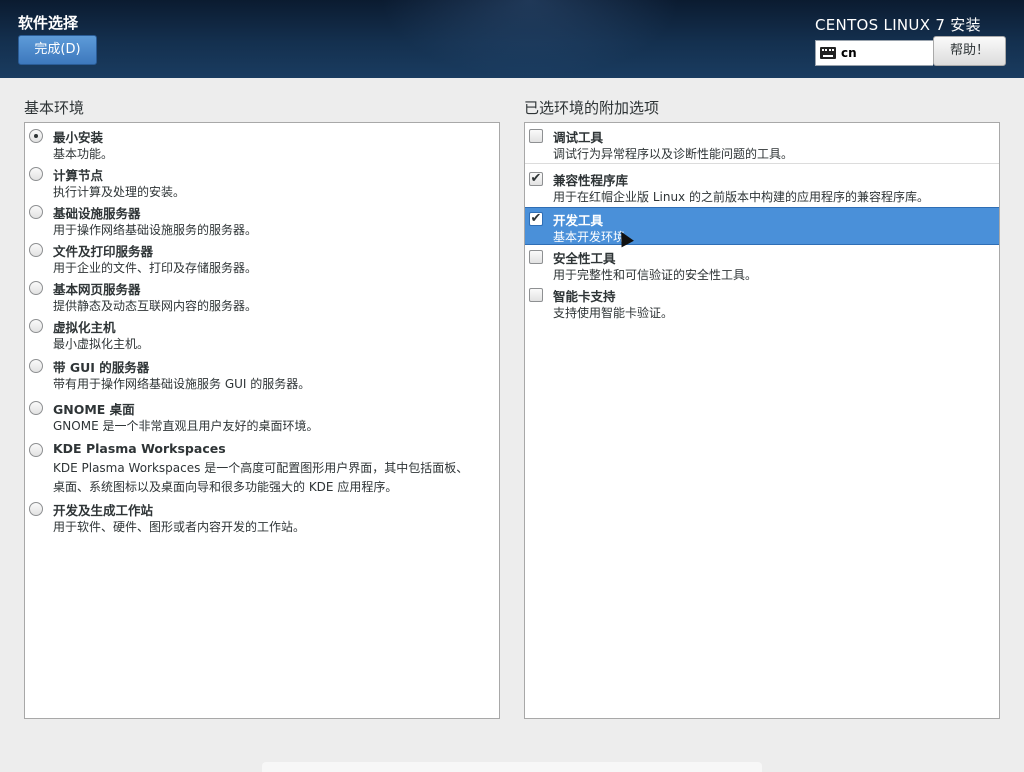 This screenshot has width=1024, height=772. I want to click on base-env-item-server-with-gui: 带 GUI 的服务器 带有用于操作网络基础设施服务 GUI 的服务器。, so click(262, 374).